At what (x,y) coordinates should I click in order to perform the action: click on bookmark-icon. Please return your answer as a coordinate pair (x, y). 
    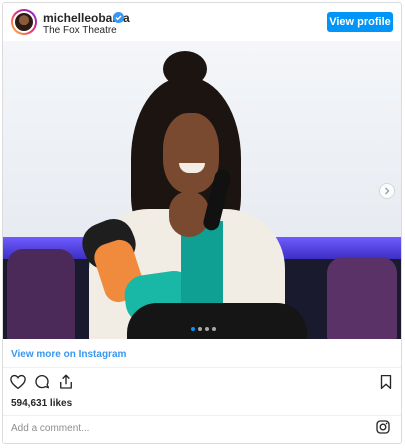
    Looking at the image, I should click on (387, 383).